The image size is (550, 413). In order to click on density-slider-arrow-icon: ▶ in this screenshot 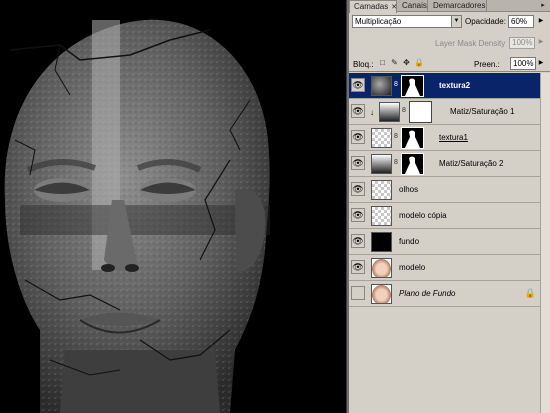, I will do `click(541, 43)`.